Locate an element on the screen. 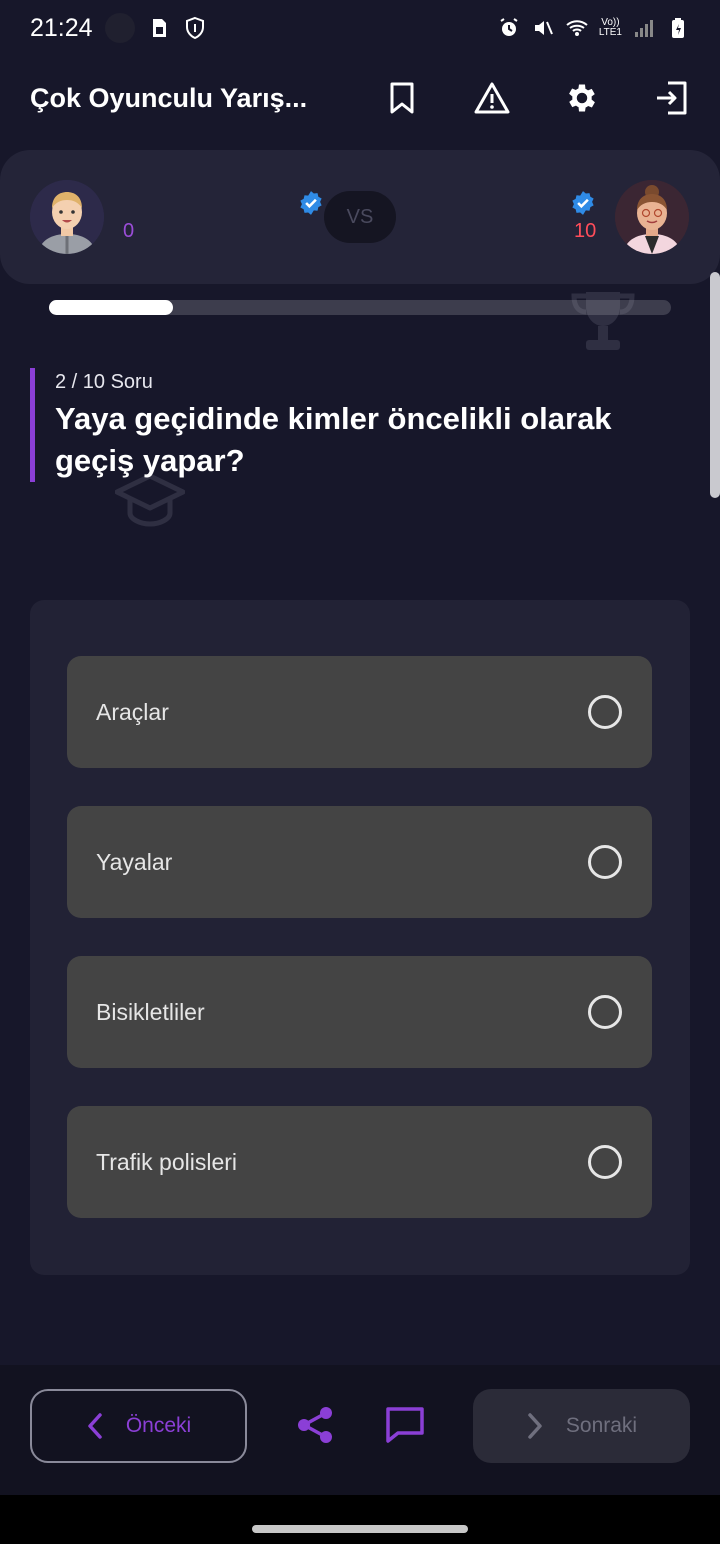  bookmark-icon is located at coordinates (402, 98).